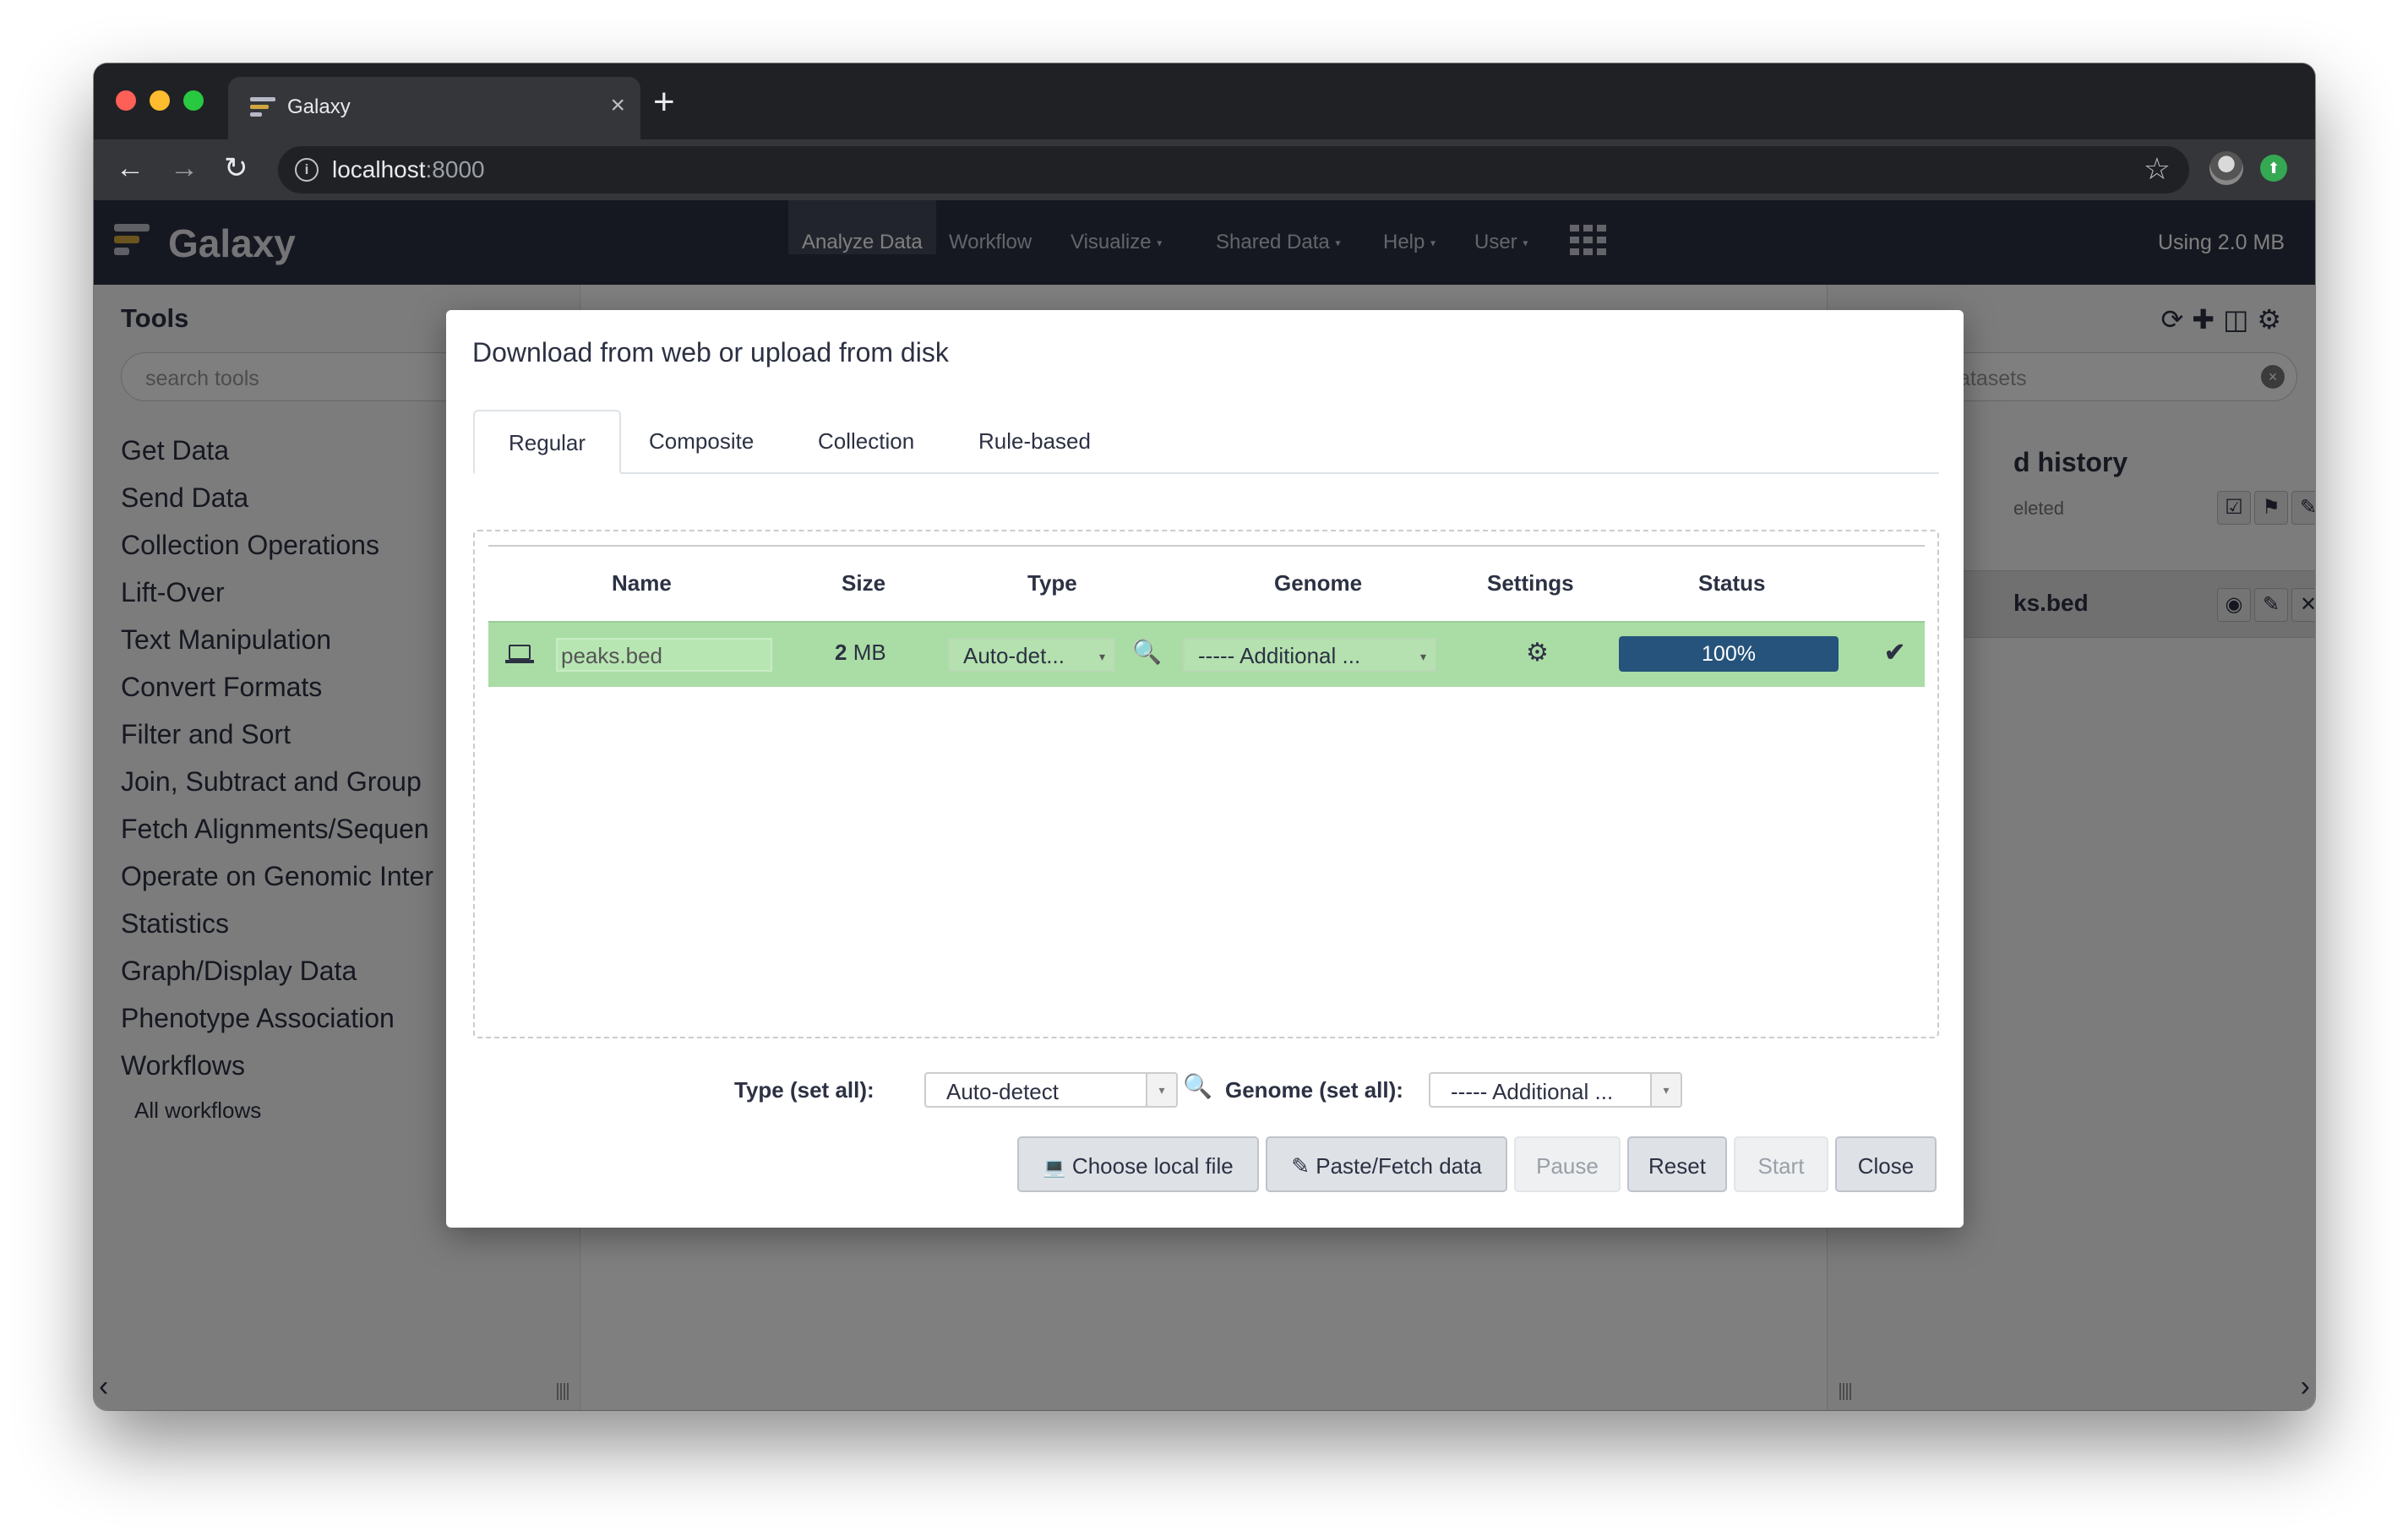 This screenshot has width=2408, height=1536. I want to click on genome-select: ----- Additional ... ▾, so click(1309, 655).